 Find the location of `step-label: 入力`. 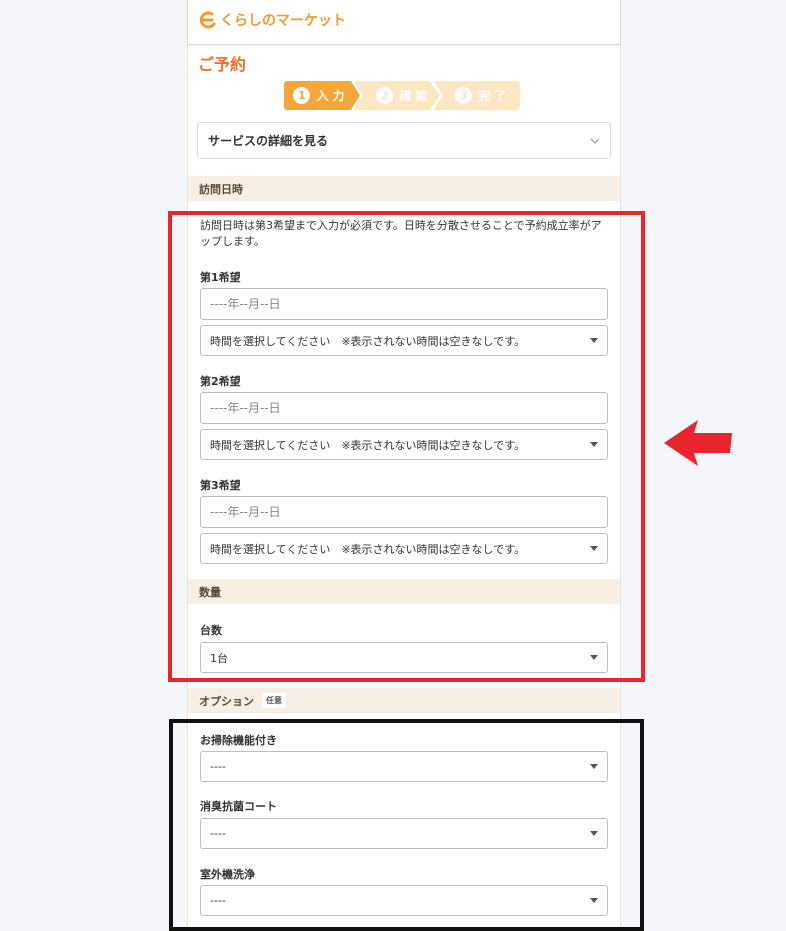

step-label: 入力 is located at coordinates (332, 96).